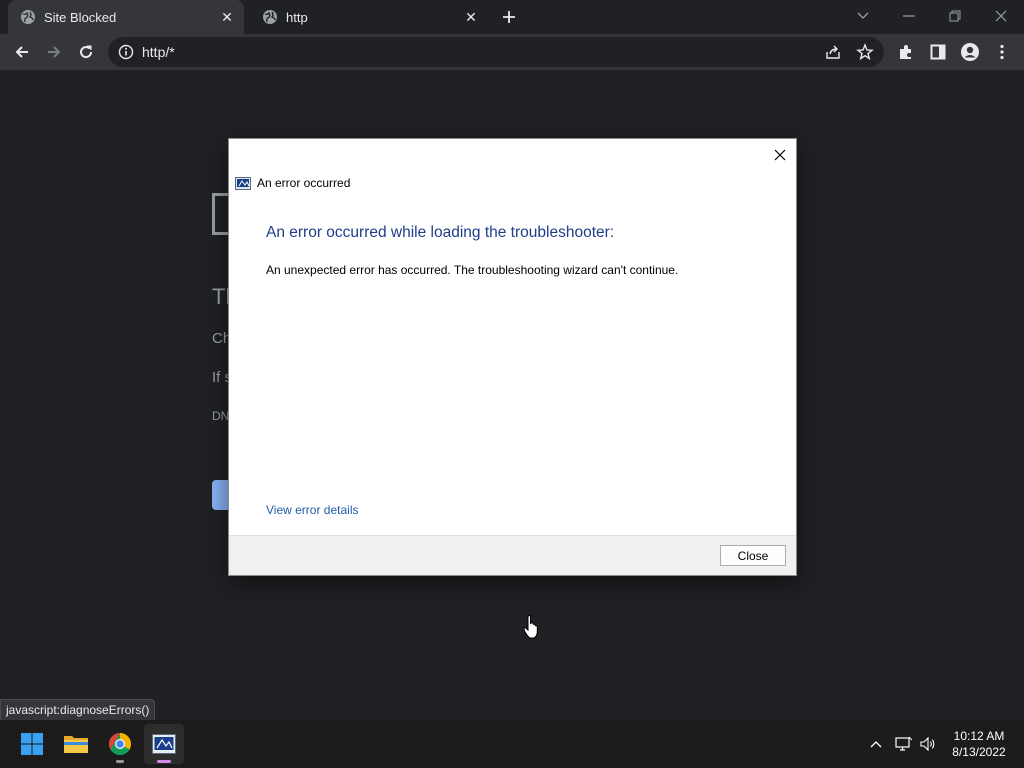 Image resolution: width=1024 pixels, height=768 pixels. I want to click on restore-icon, so click(955, 16).